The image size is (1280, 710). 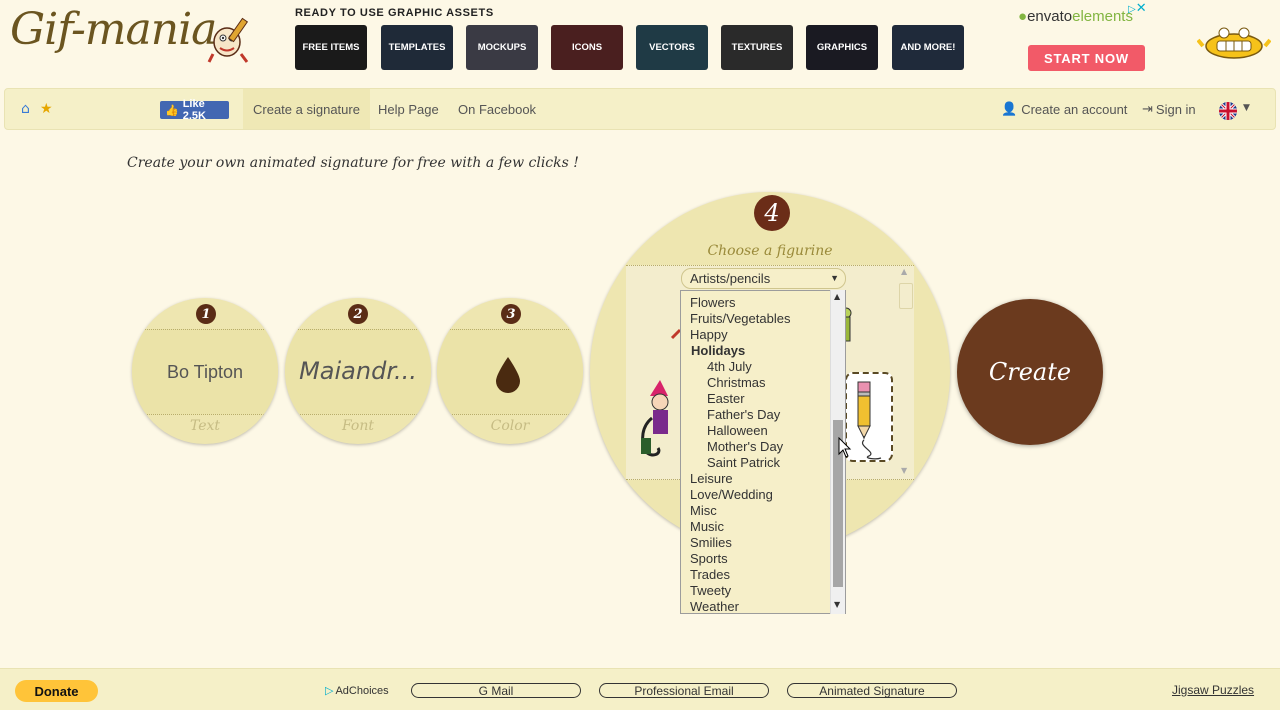 I want to click on ad-heading: READY TO USE GRAPHIC ASSETS, so click(x=394, y=13).